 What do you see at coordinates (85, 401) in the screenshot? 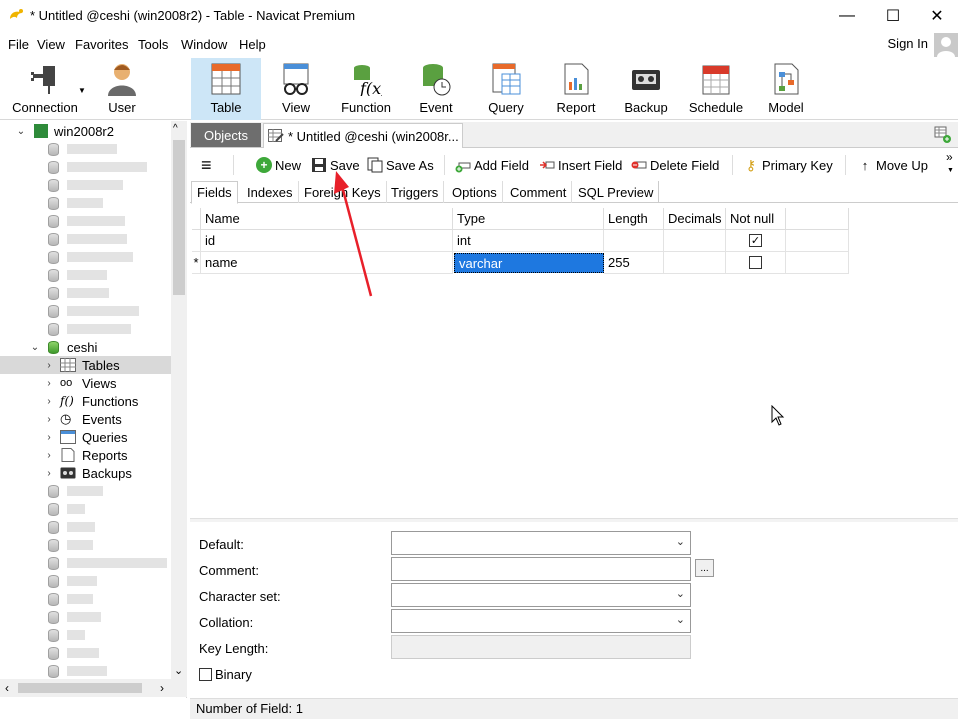
I see `tree-item-functions: › f() Functions` at bounding box center [85, 401].